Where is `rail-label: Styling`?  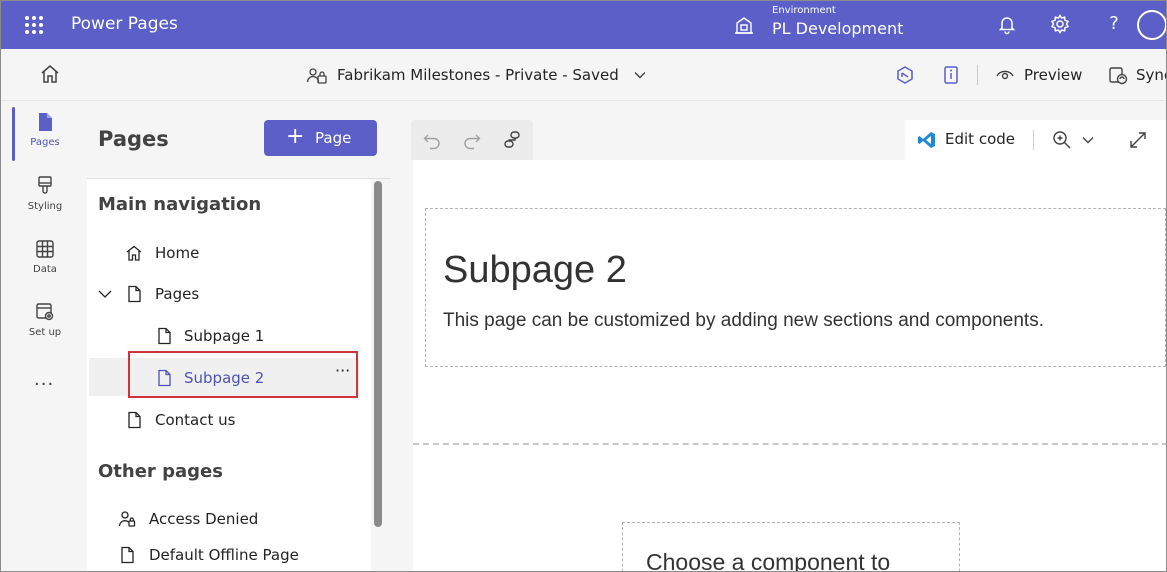
rail-label: Styling is located at coordinates (45, 206).